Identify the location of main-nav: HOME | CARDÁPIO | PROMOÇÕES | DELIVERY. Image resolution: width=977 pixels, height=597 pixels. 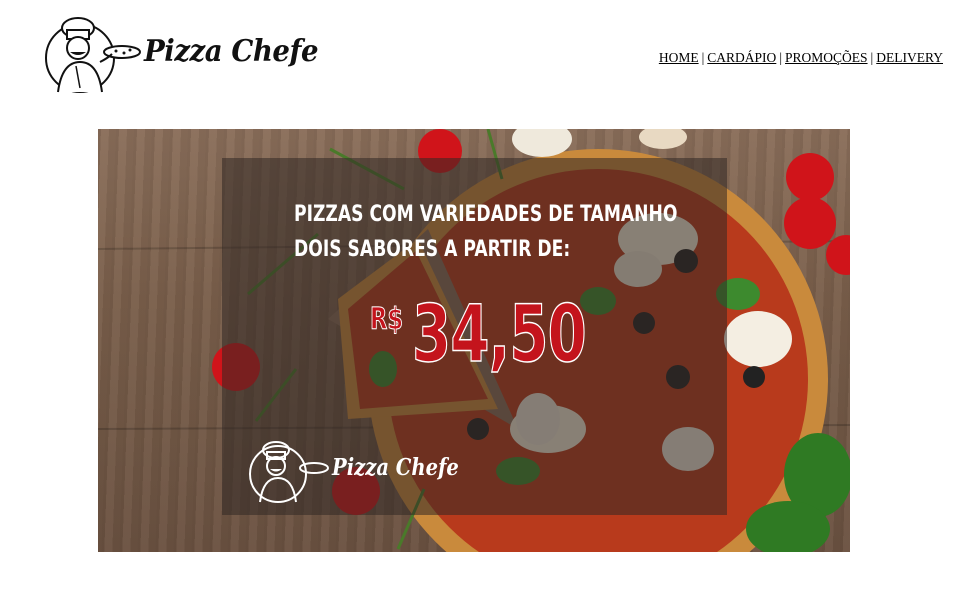
(801, 58).